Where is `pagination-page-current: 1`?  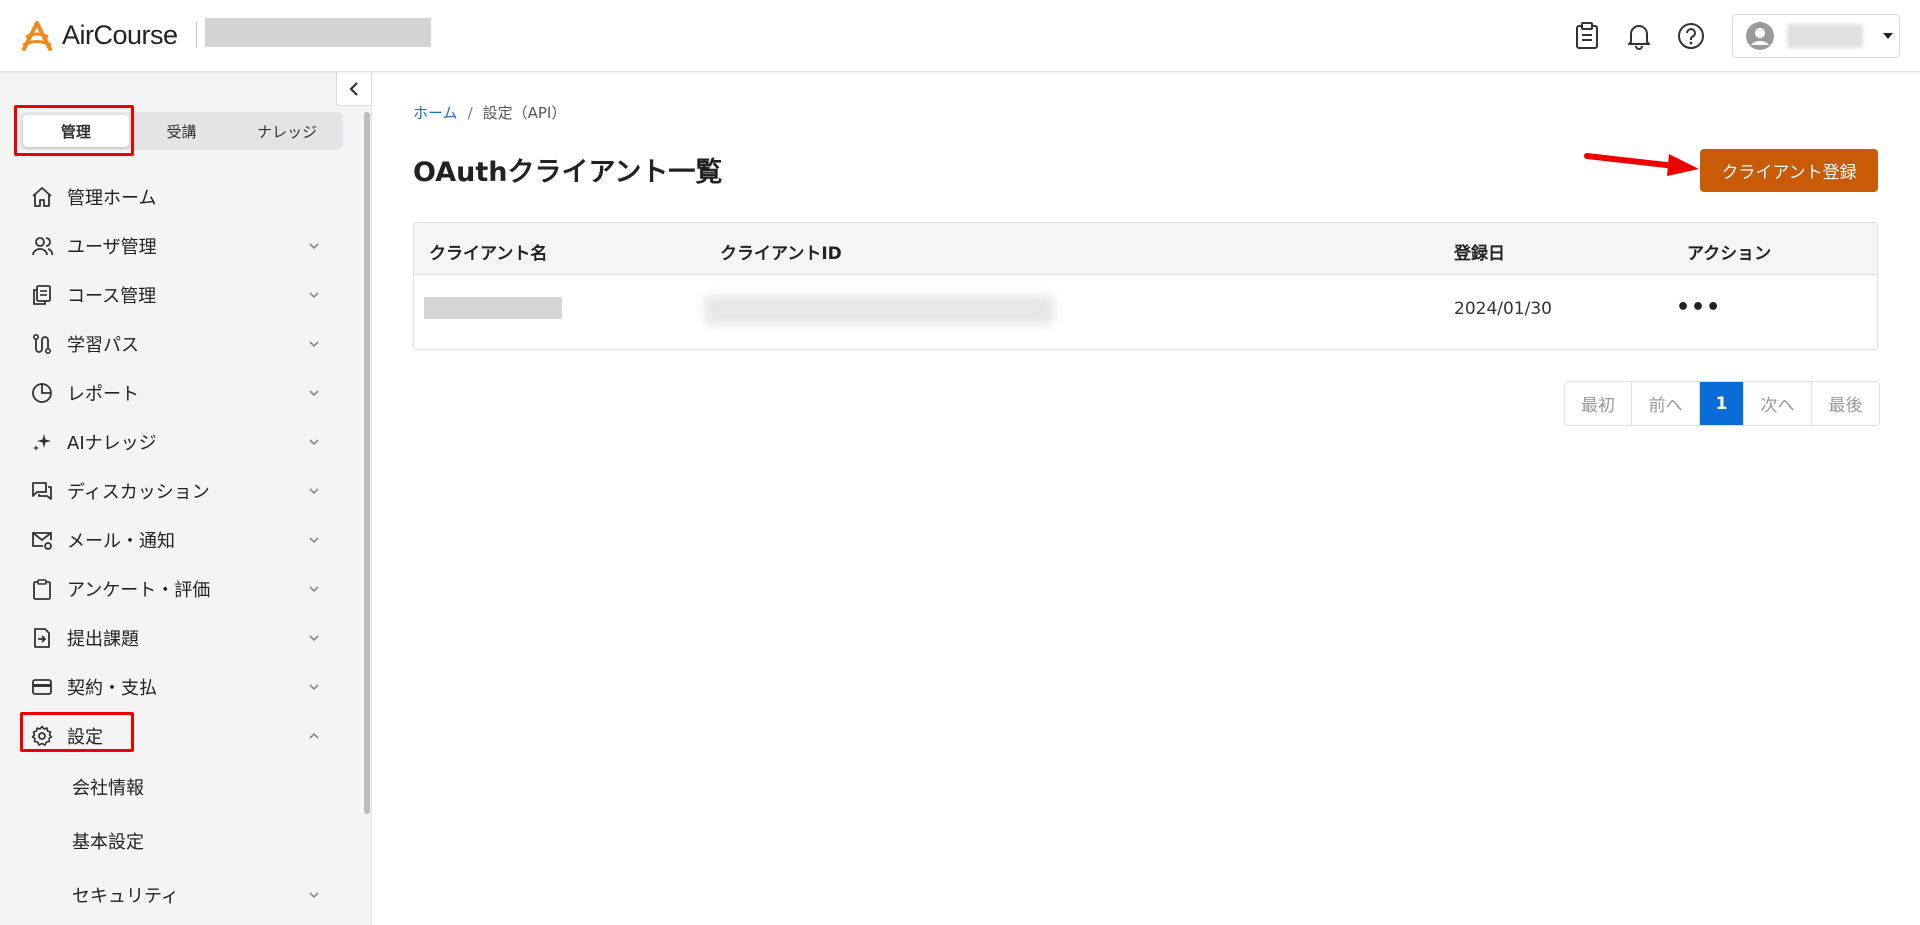 pagination-page-current: 1 is located at coordinates (1722, 403).